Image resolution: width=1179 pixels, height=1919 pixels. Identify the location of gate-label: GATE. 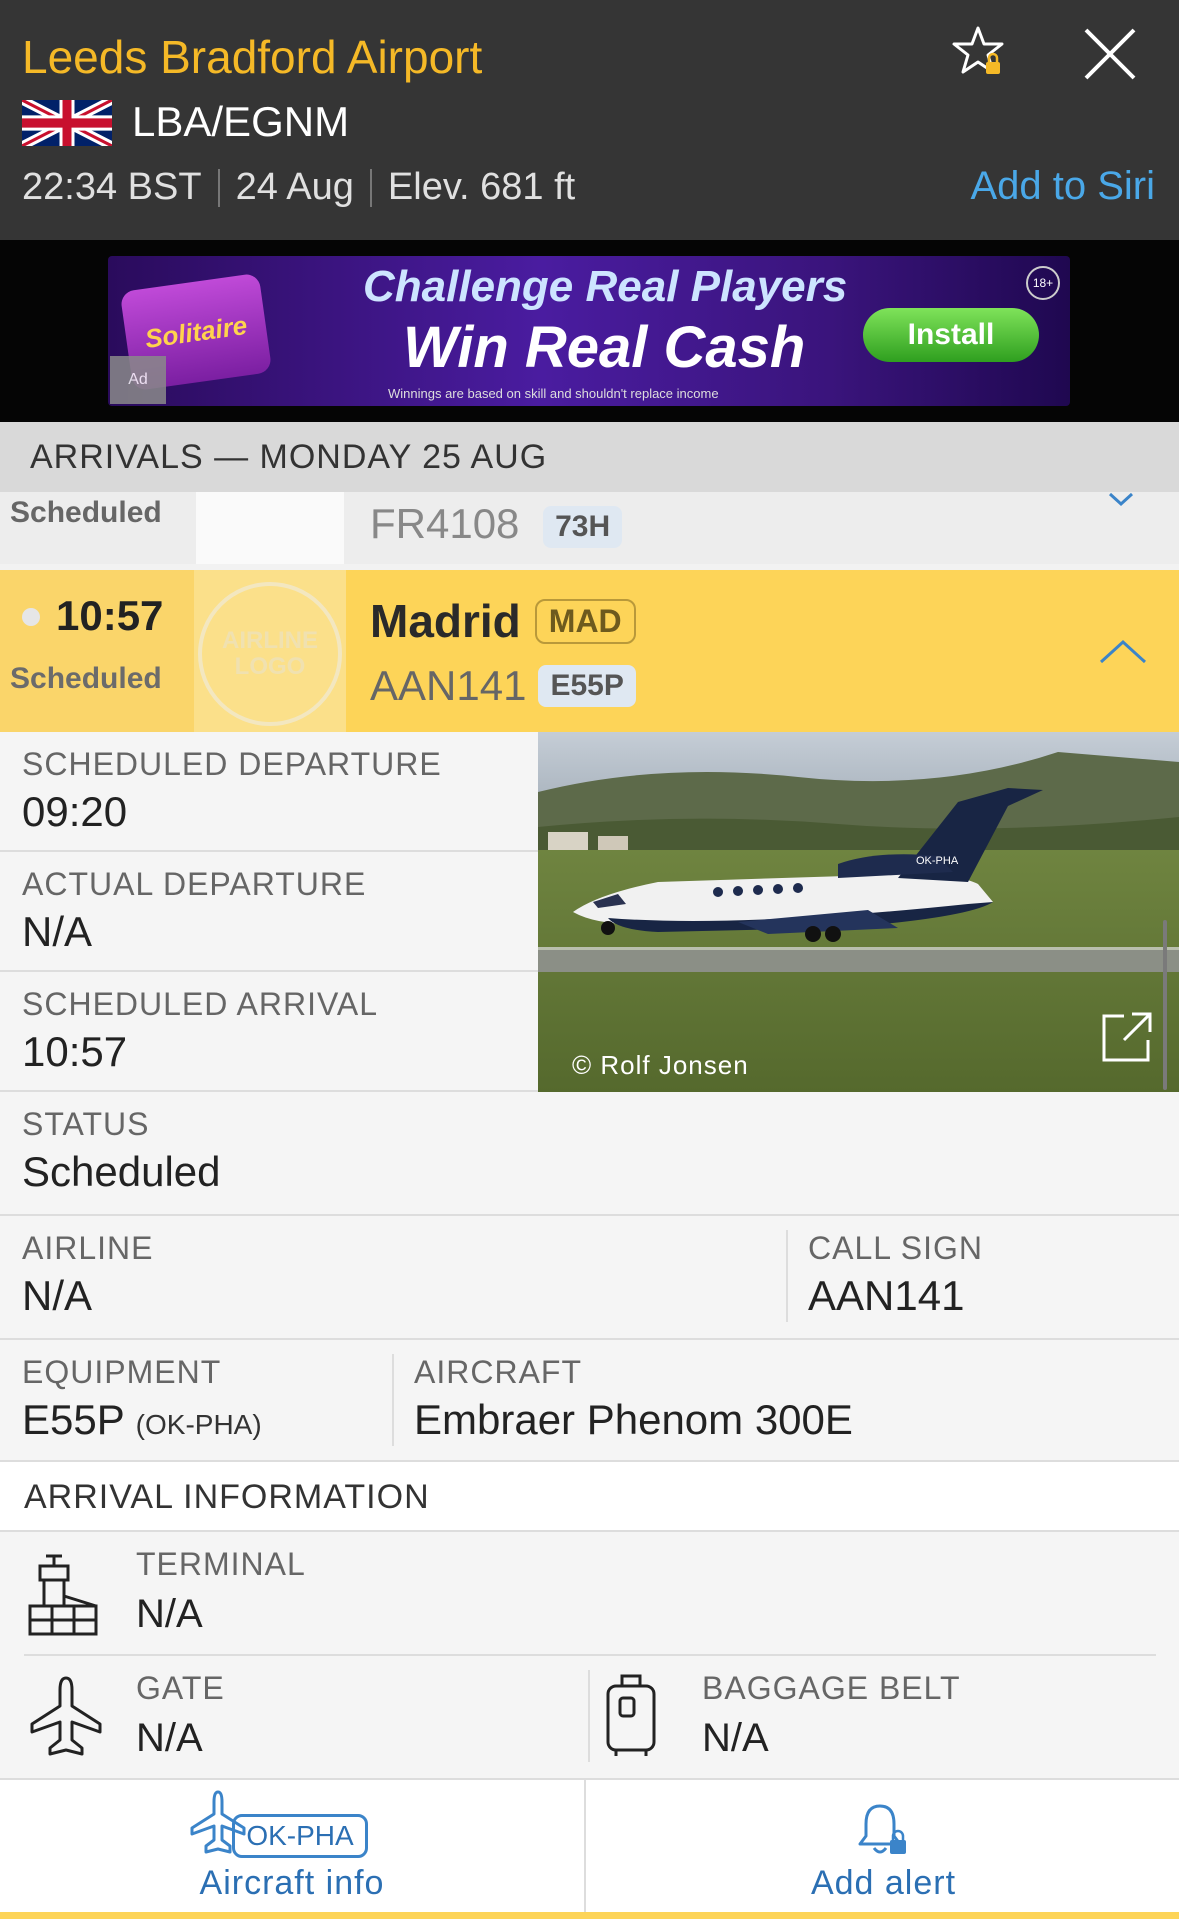
(180, 1688).